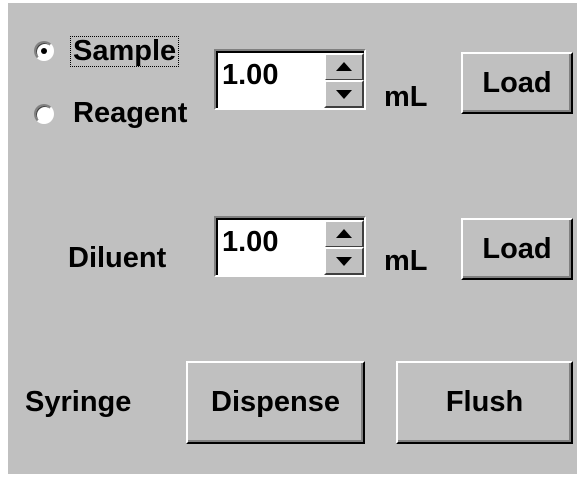 The image size is (580, 477). Describe the element at coordinates (484, 402) in the screenshot. I see `flush-button: Flush` at that location.